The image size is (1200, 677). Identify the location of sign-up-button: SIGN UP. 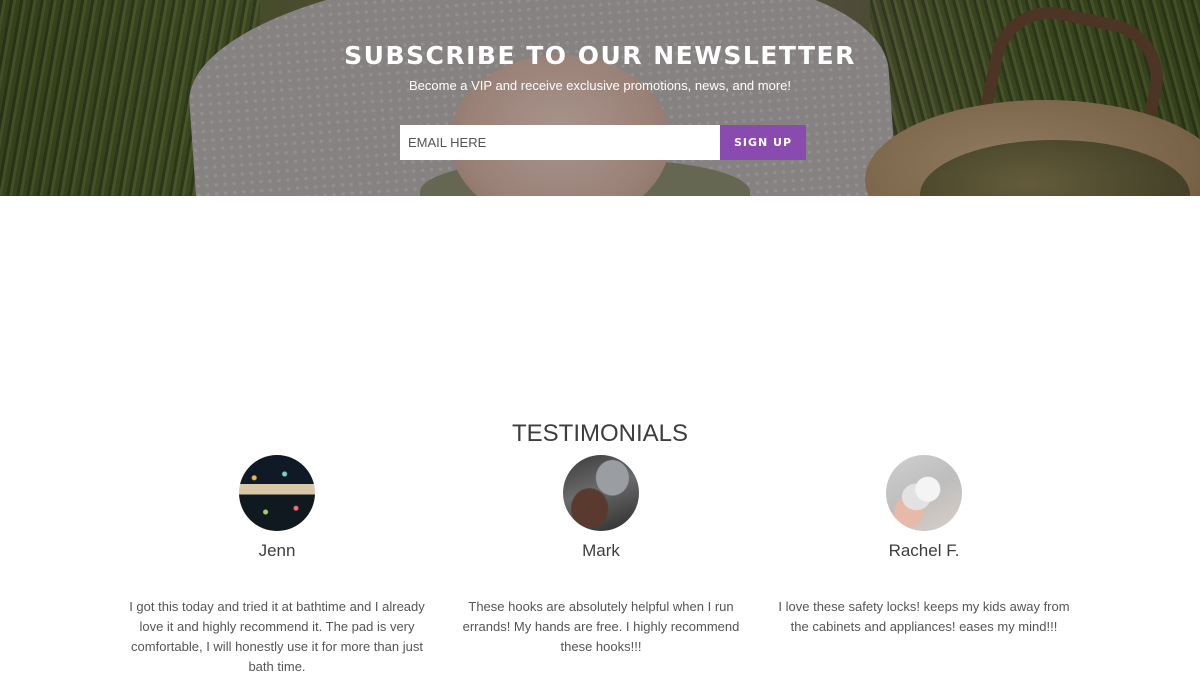
(763, 142).